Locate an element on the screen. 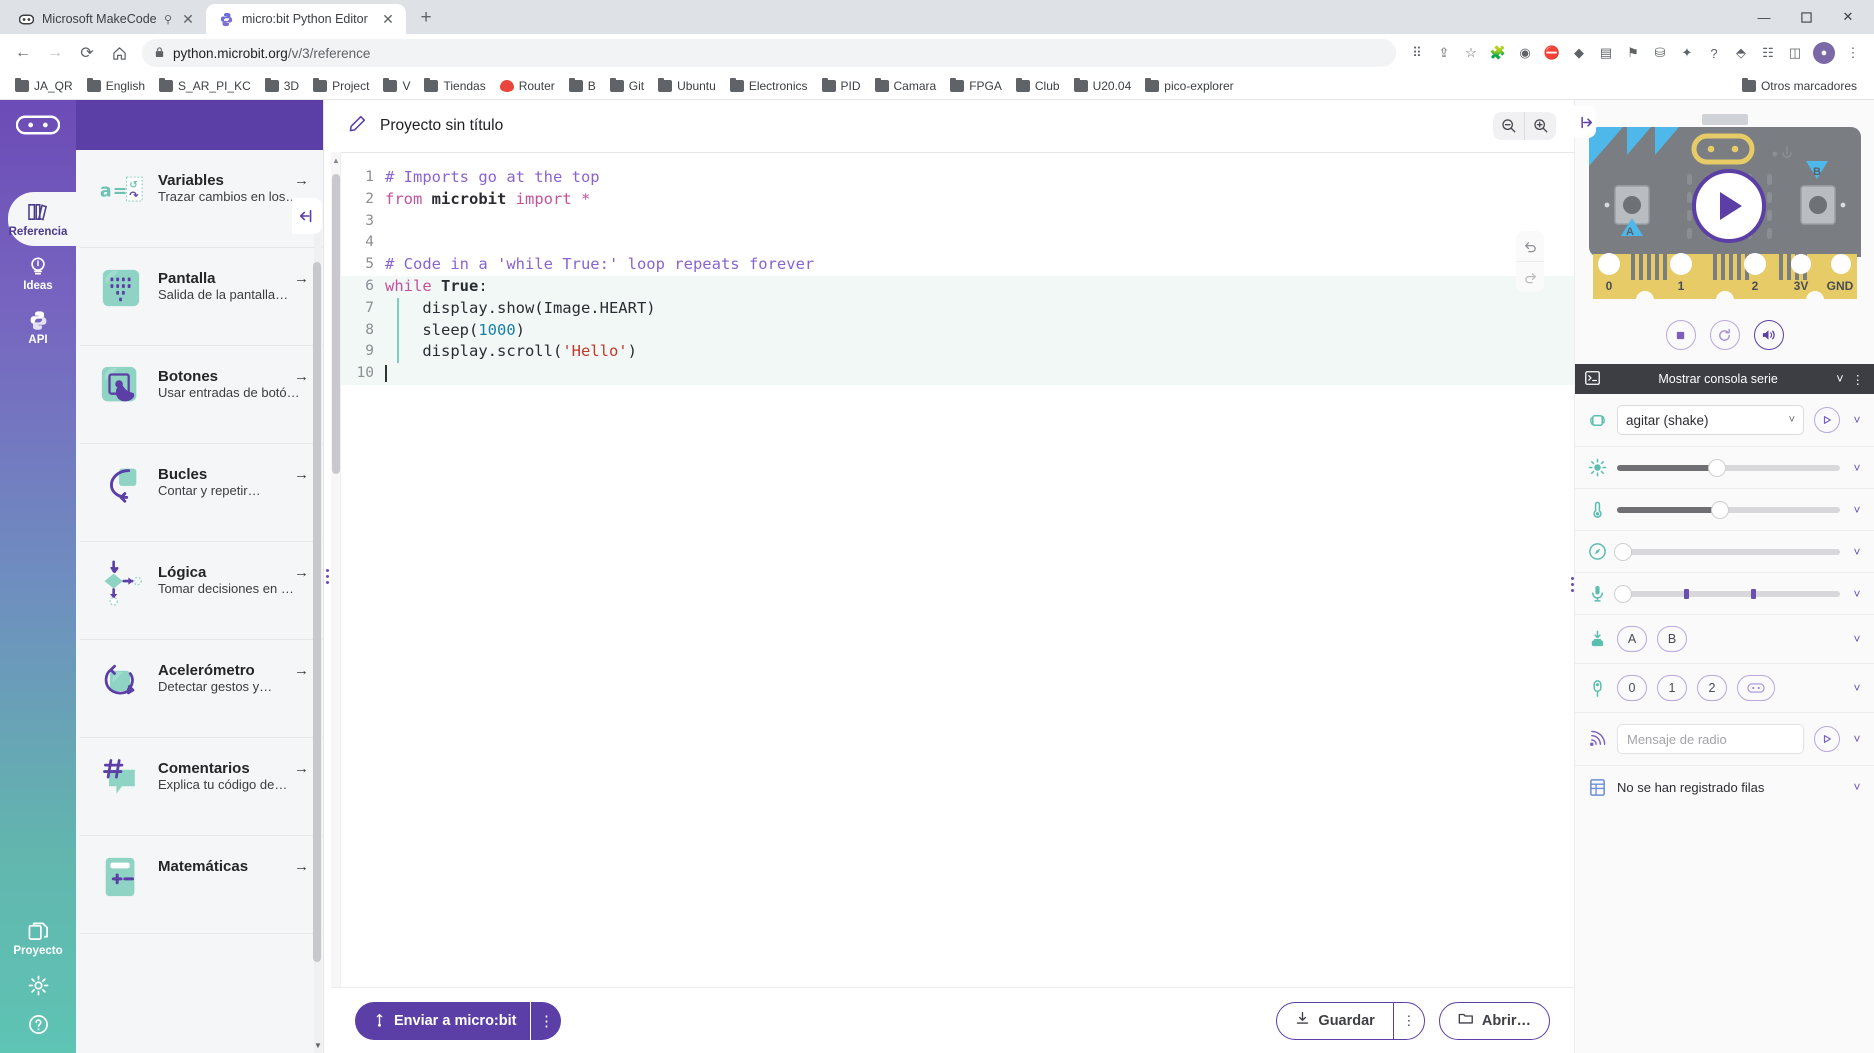  sensor-row-sound-level: ˅ is located at coordinates (1724, 594).